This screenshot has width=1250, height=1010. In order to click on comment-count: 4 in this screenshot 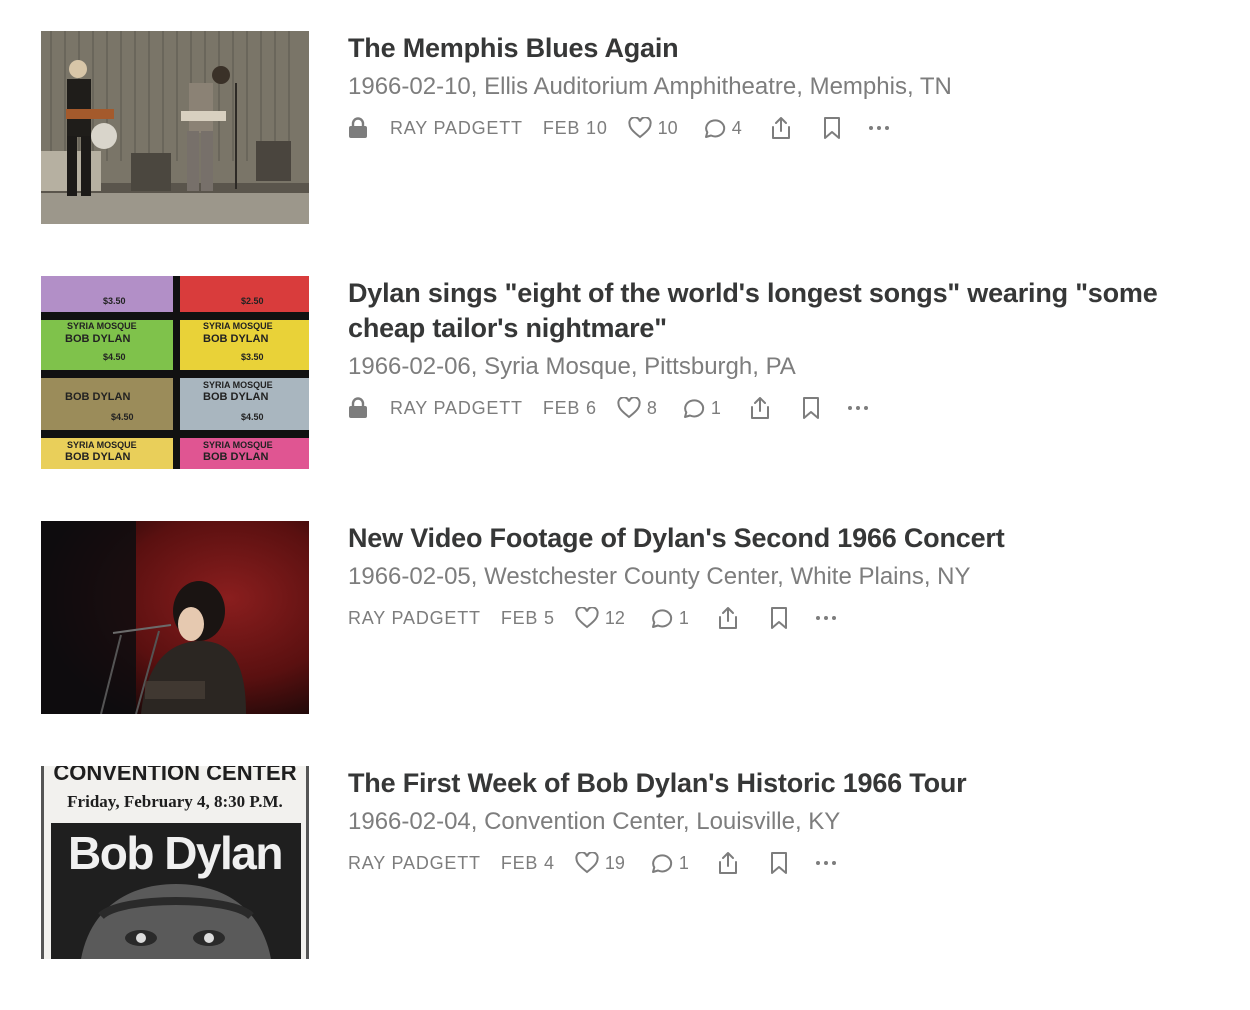, I will do `click(736, 127)`.